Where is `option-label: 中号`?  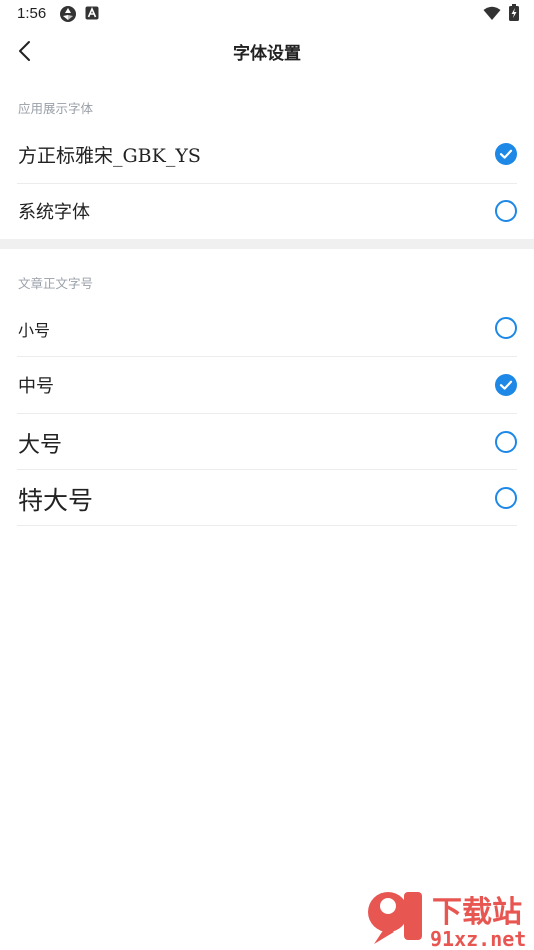
option-label: 中号 is located at coordinates (36, 386).